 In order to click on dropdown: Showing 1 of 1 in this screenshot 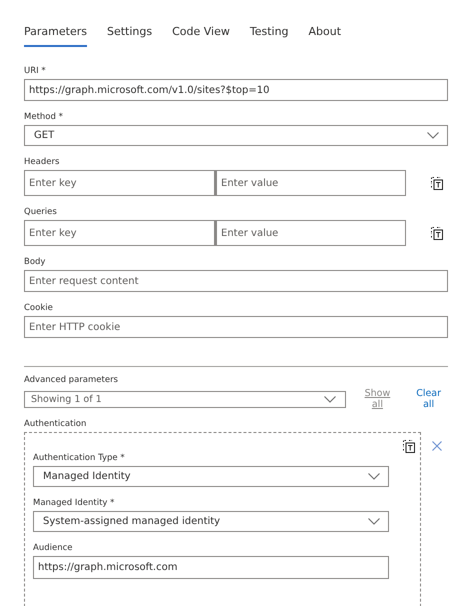, I will do `click(185, 399)`.